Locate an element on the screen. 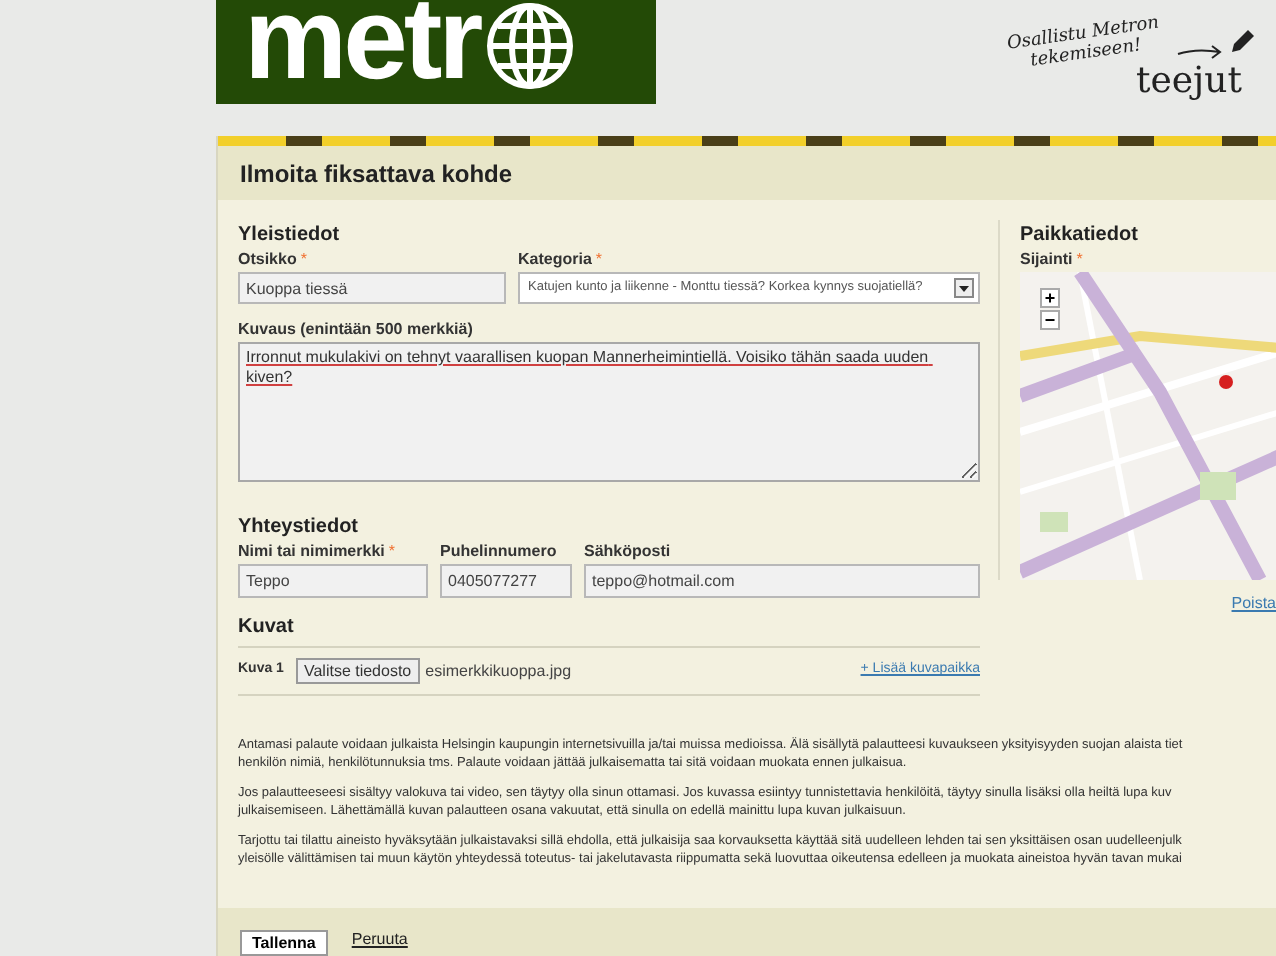  arrow-icon is located at coordinates (1200, 52).